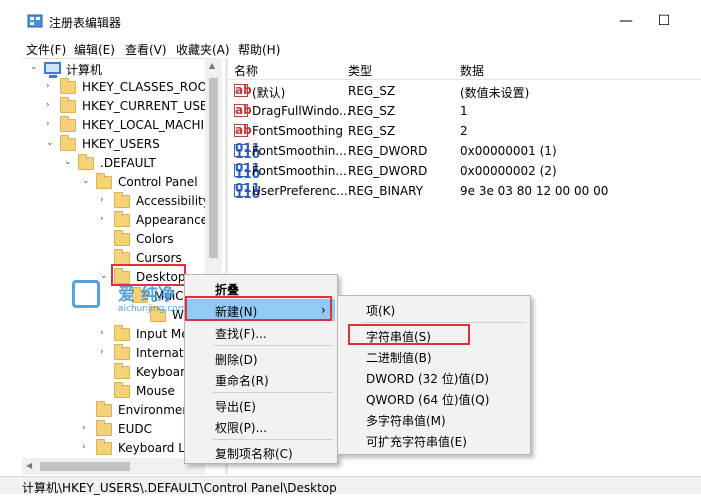 This screenshot has height=496, width=701. I want to click on menu-item-label: QWORD (64 位)值(Q), so click(428, 400).